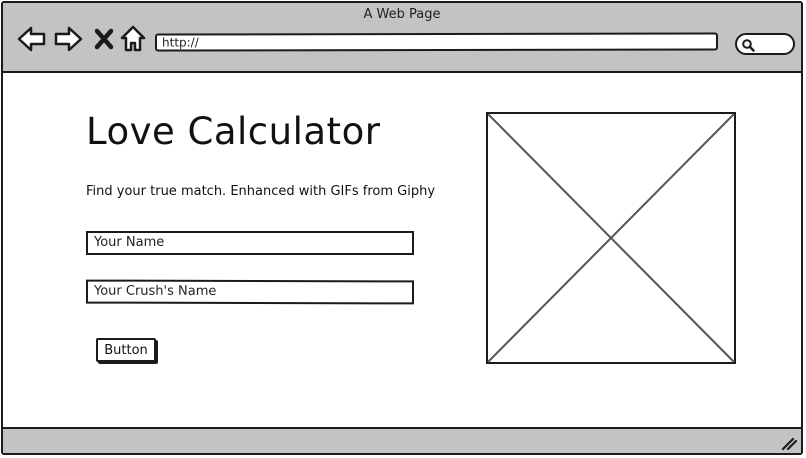 The height and width of the screenshot is (458, 806). Describe the element at coordinates (436, 42) in the screenshot. I see `address-bar: http://` at that location.